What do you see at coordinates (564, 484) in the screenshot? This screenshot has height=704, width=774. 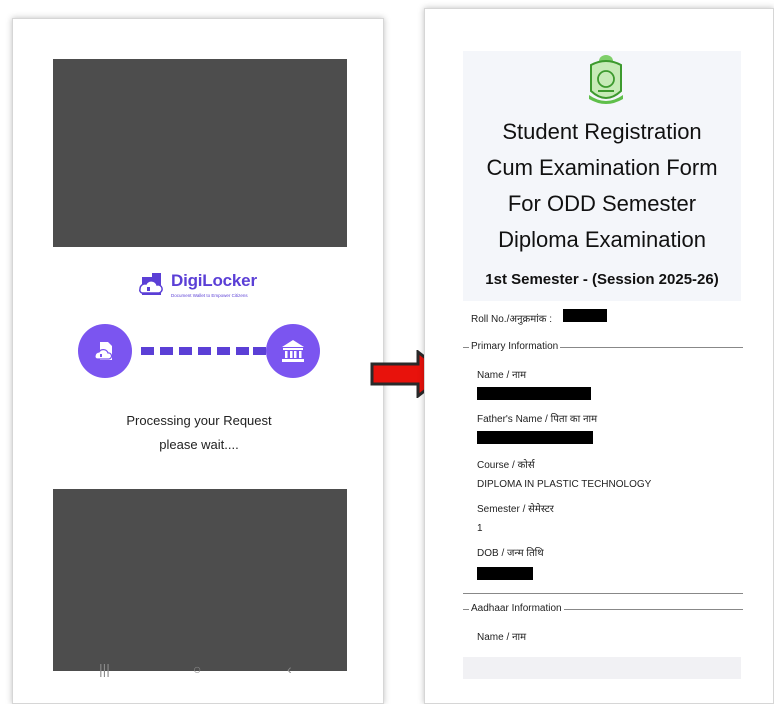 I see `course-value: DIPLOMA IN PLASTIC TECHNOLOGY` at bounding box center [564, 484].